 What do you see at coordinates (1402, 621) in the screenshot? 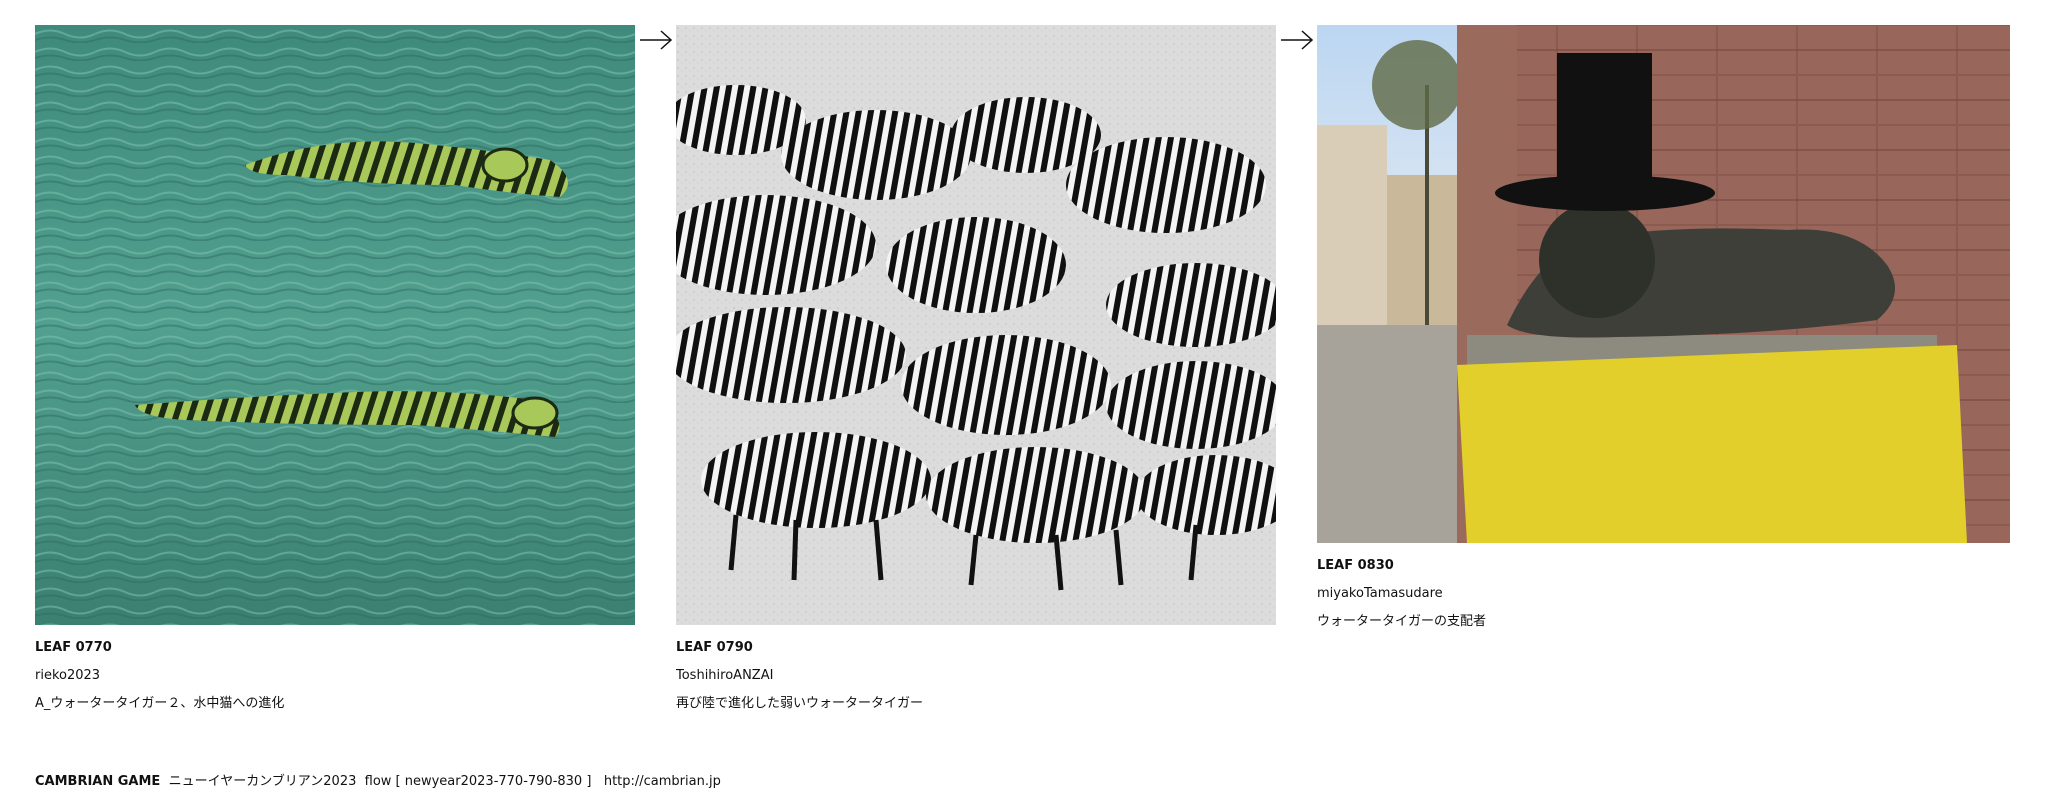
I see `leaf-title: ウォータータイガーの支配者` at bounding box center [1402, 621].